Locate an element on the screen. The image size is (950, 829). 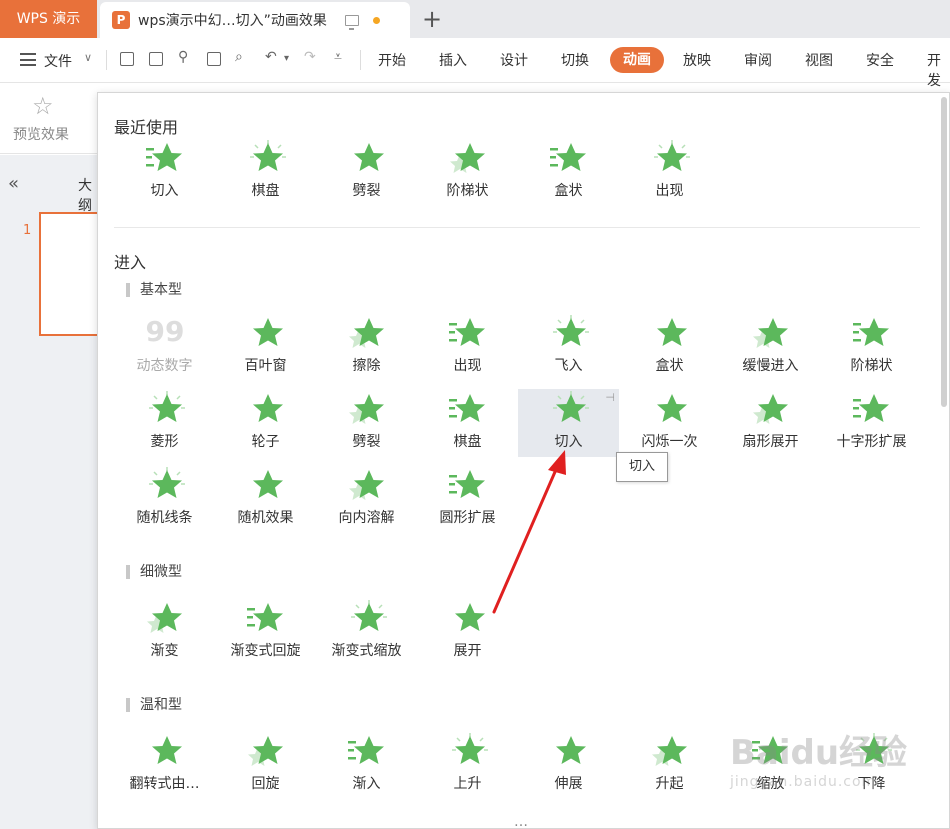
undo-dropdown-icon: ▾ is located at coordinates (286, 58).